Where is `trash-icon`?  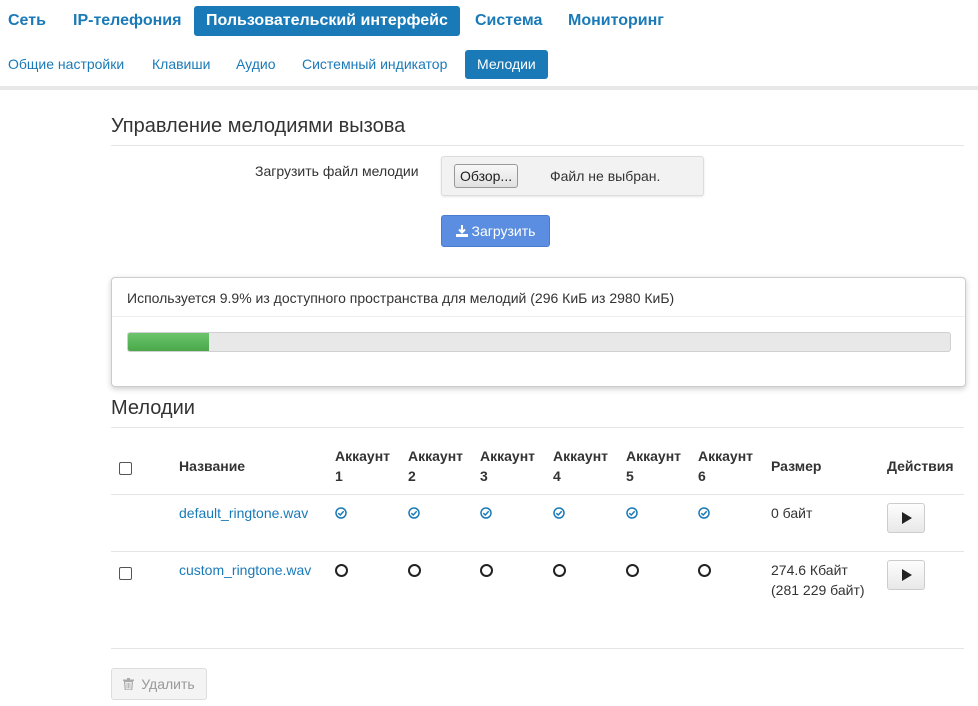 trash-icon is located at coordinates (132, 684).